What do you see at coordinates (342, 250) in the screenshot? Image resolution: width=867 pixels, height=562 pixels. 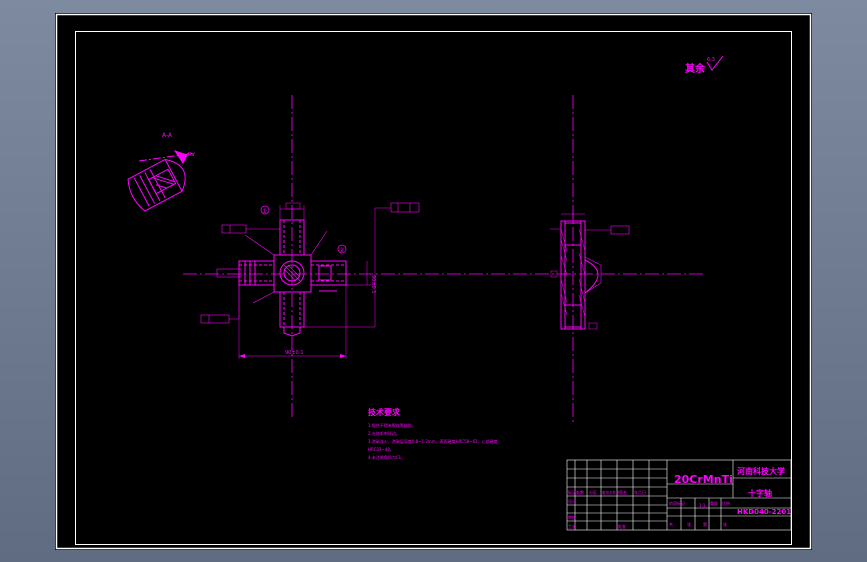 I see `callout-2: ②` at bounding box center [342, 250].